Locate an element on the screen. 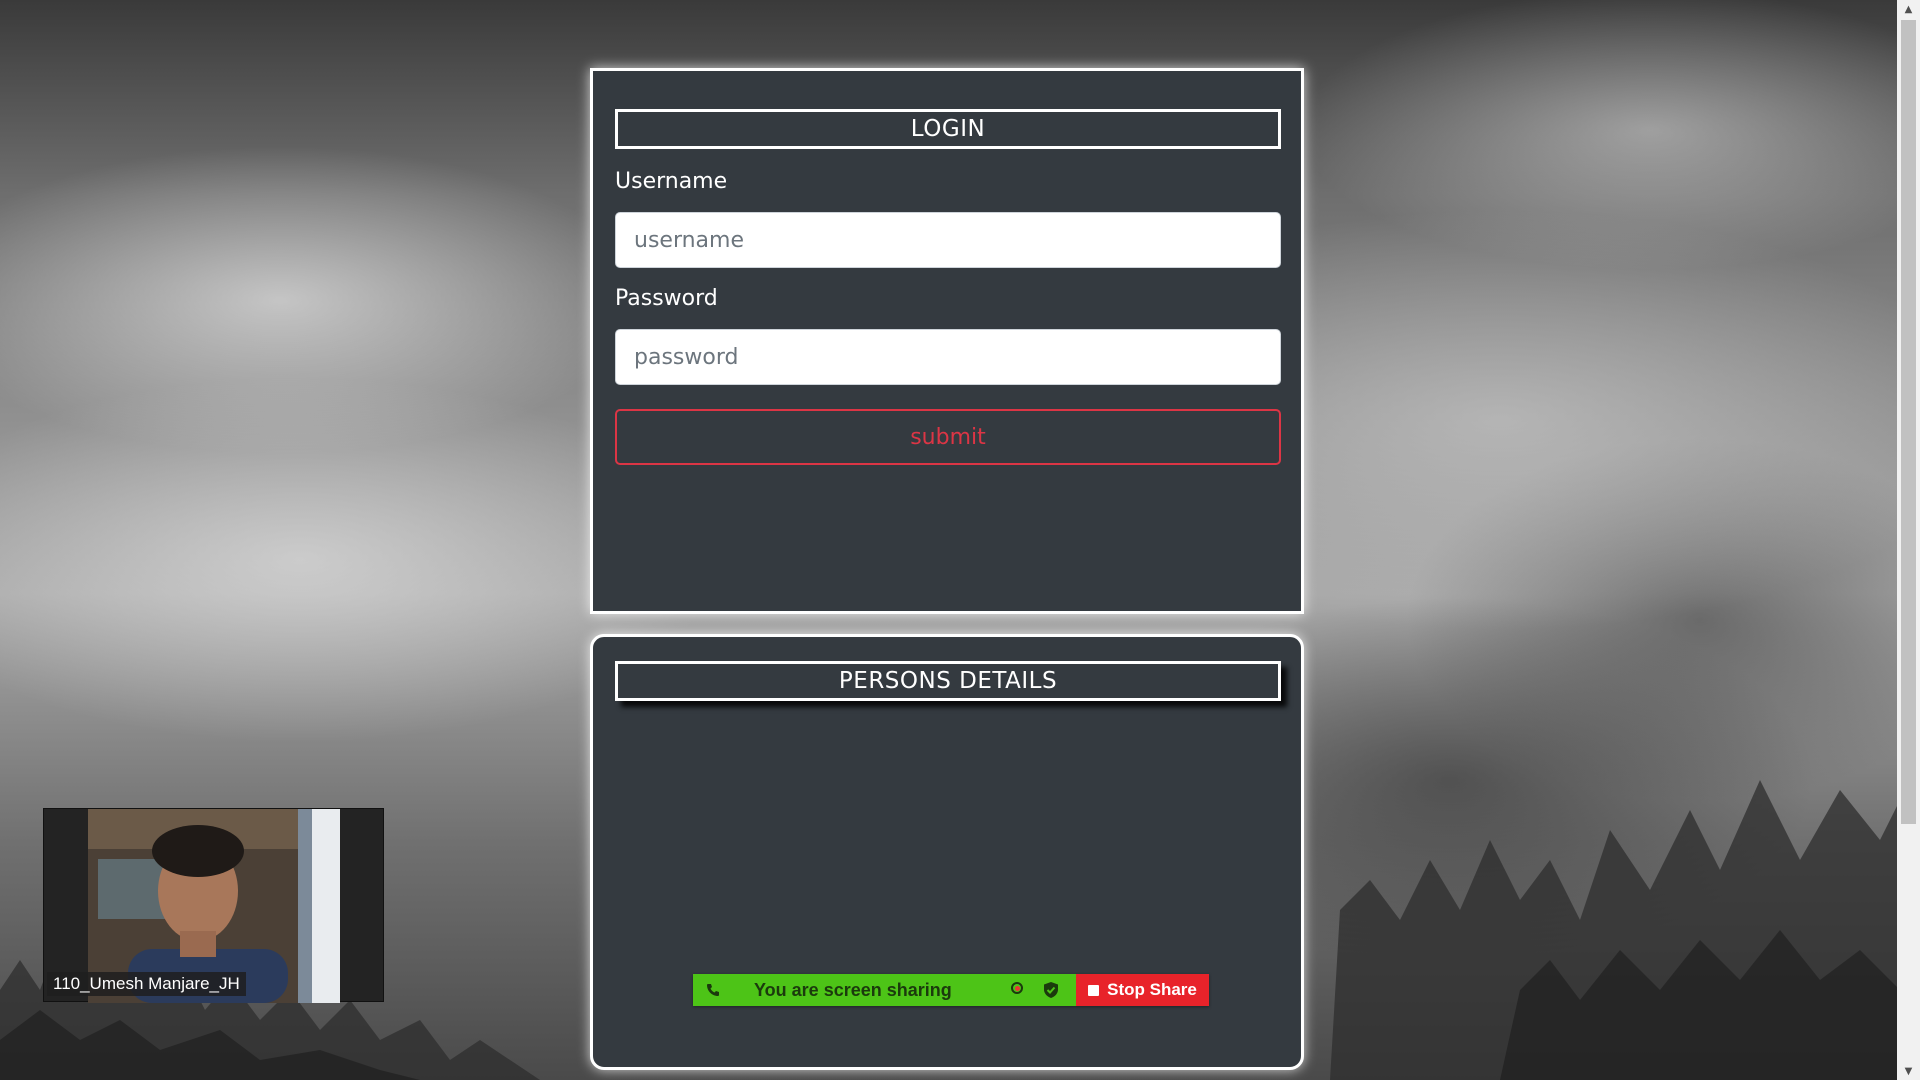  vertical-scrollbar: ▲ ▼ is located at coordinates (1908, 540).